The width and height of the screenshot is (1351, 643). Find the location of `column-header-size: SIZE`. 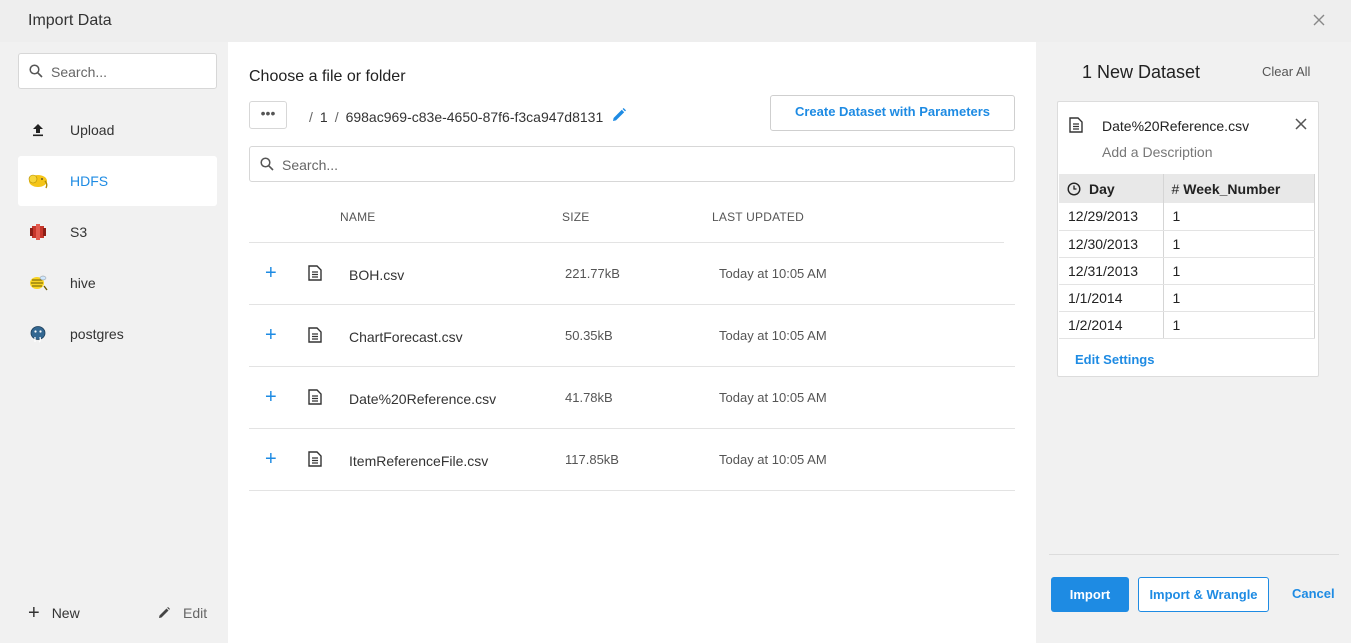

column-header-size: SIZE is located at coordinates (575, 217).